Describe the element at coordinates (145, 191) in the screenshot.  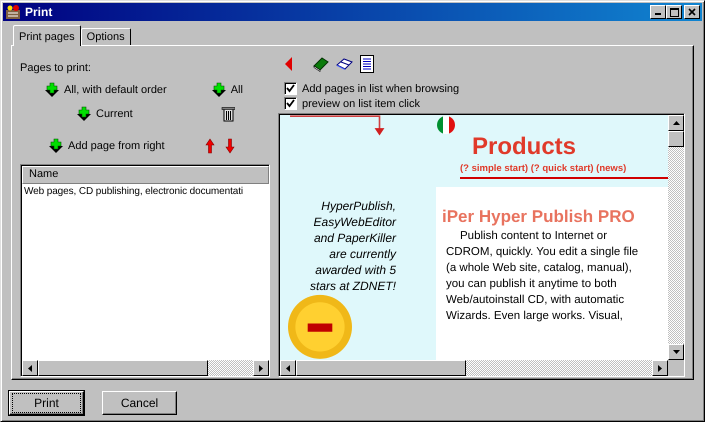
I see `list-item: Web pages, CD publishing, electronic documentati` at that location.